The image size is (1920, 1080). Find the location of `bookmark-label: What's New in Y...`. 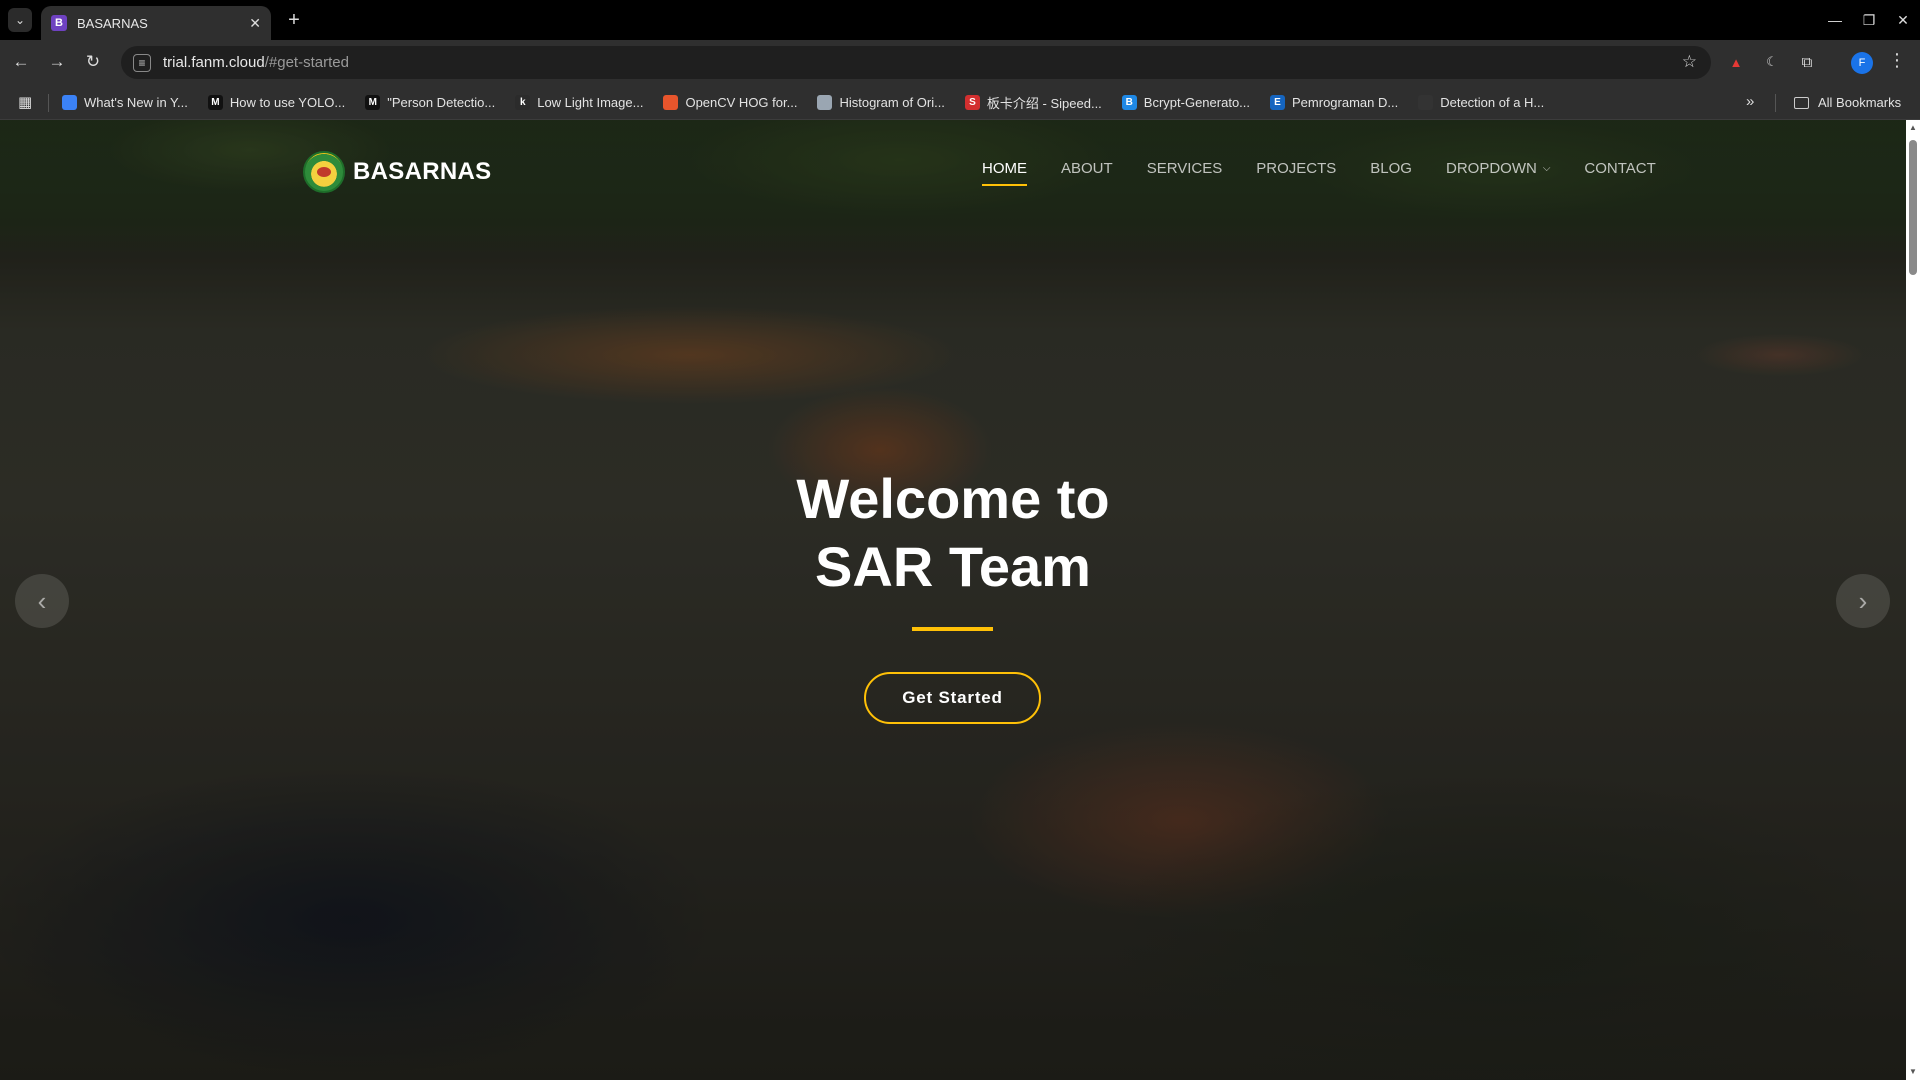

bookmark-label: What's New in Y... is located at coordinates (136, 102).